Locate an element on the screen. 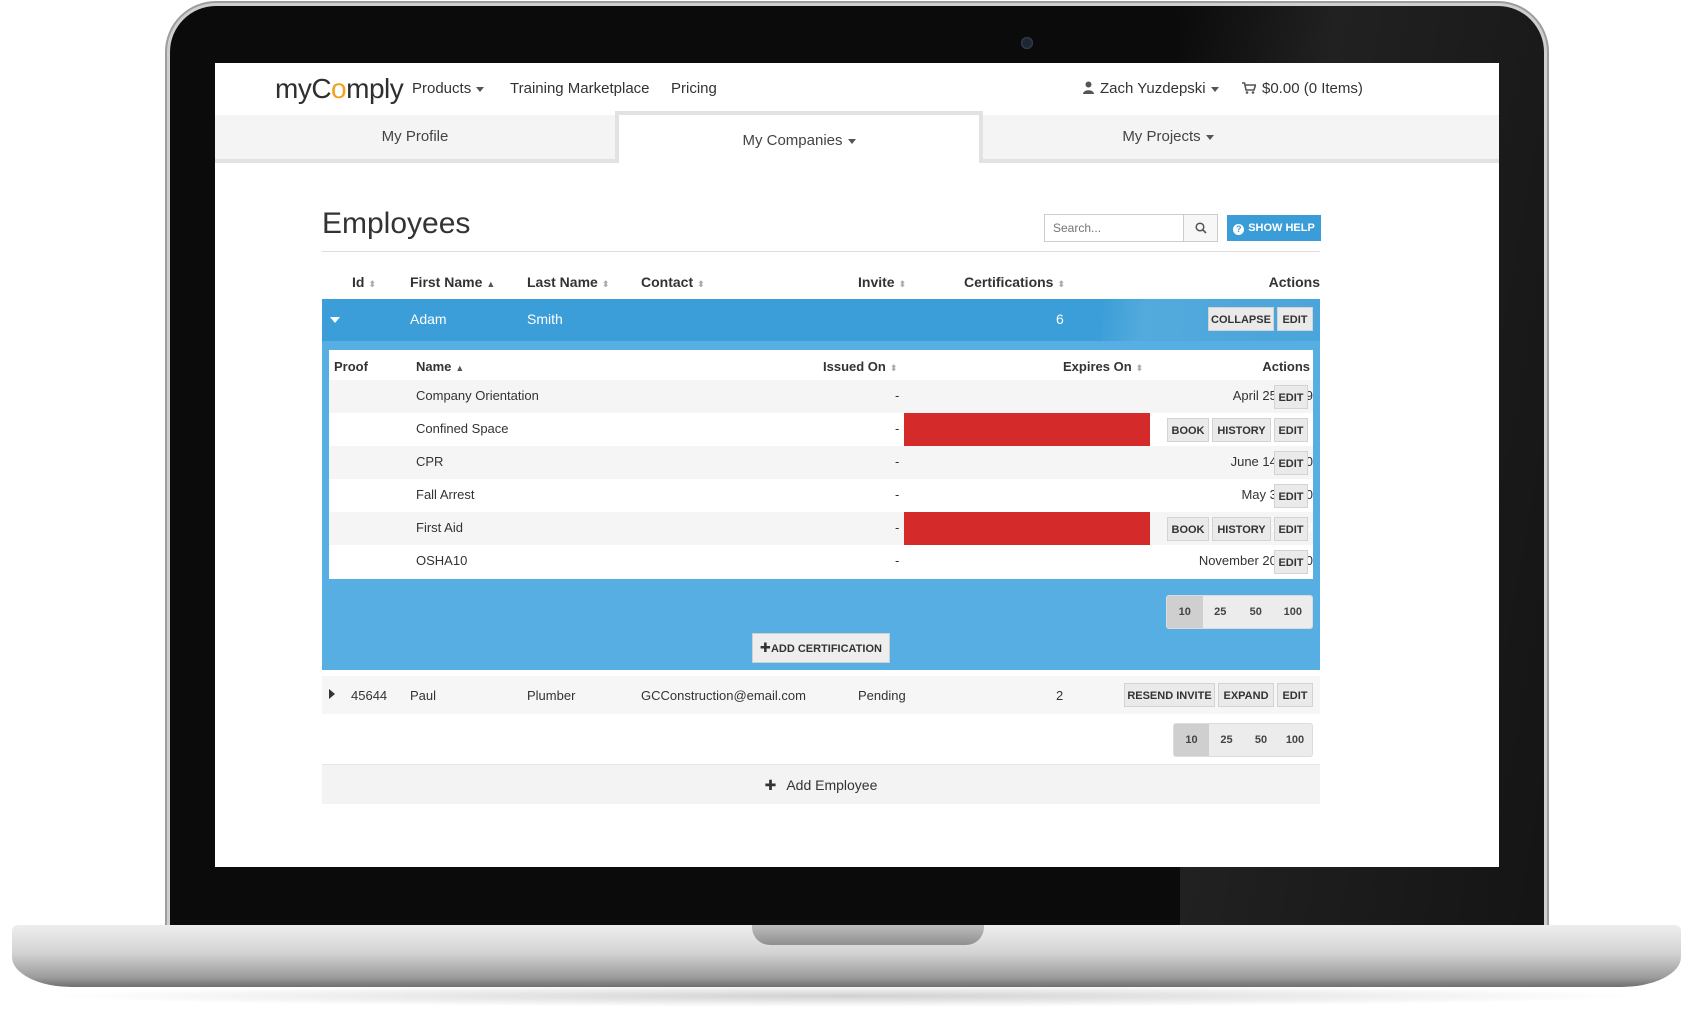  tab-my-companies: My Companies is located at coordinates (799, 137).